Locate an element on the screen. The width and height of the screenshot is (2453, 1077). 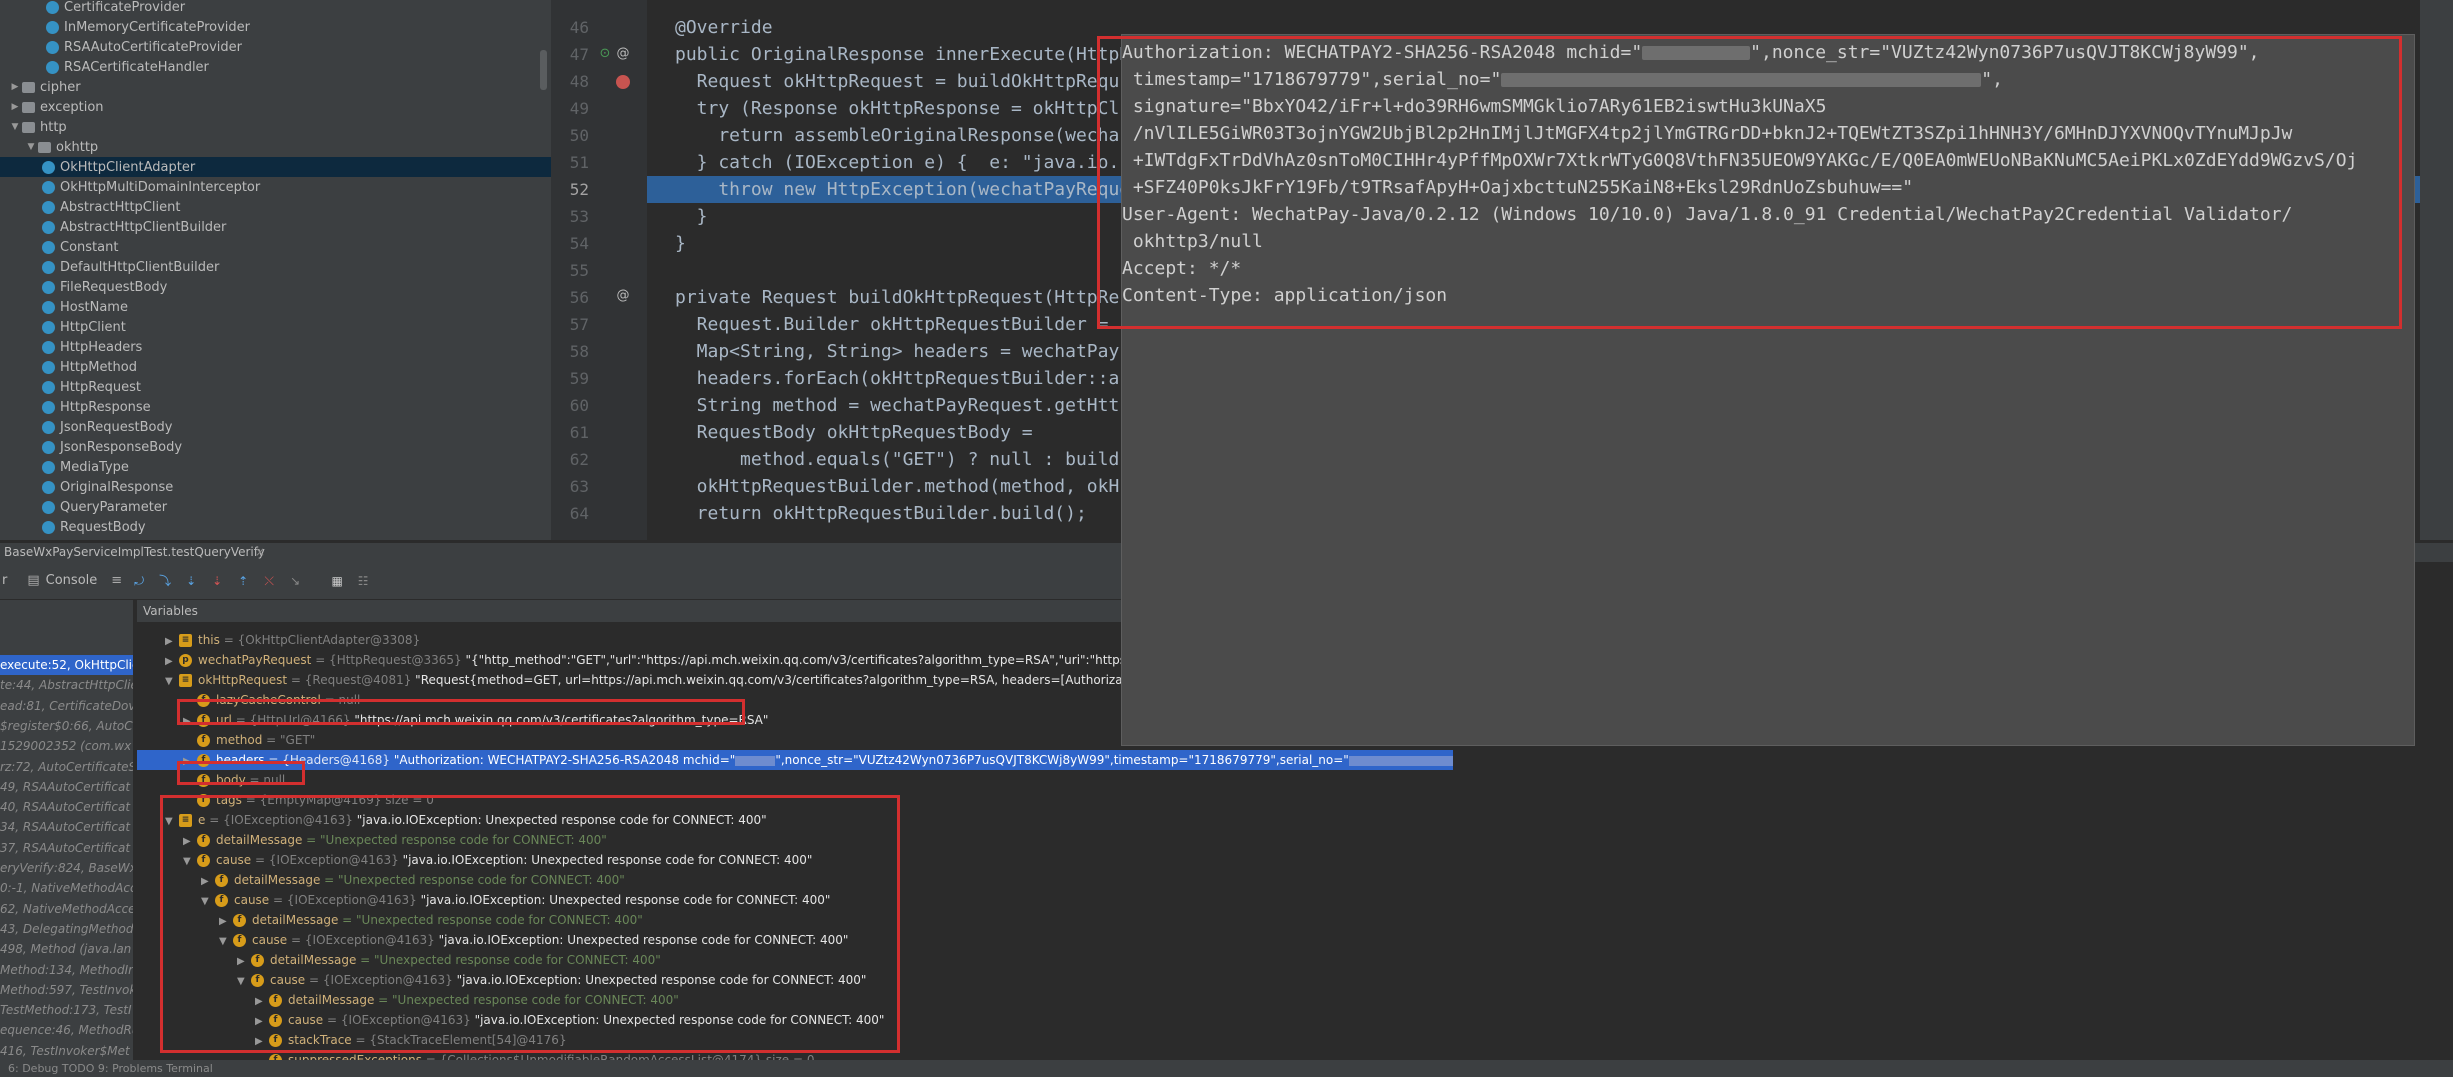
tree-item: InMemoryCertificateProvider is located at coordinates (275, 27).